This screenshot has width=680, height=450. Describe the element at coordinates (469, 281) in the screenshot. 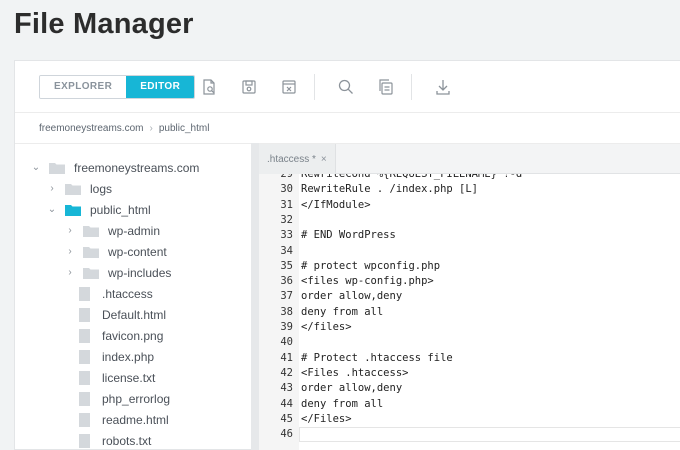

I see `code-line: 36 <files wp-config.php>` at that location.